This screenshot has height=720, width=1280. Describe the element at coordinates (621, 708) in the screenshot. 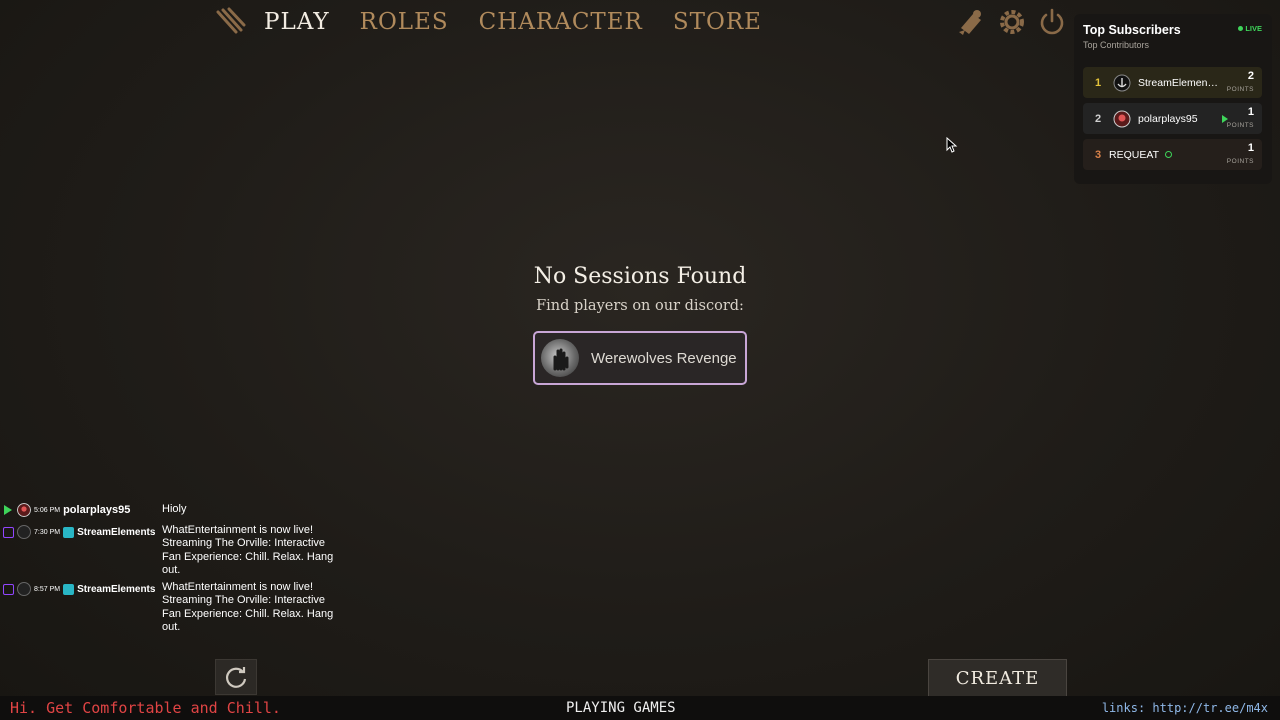

I see `ticker-middle: PLAYING GAMES` at that location.